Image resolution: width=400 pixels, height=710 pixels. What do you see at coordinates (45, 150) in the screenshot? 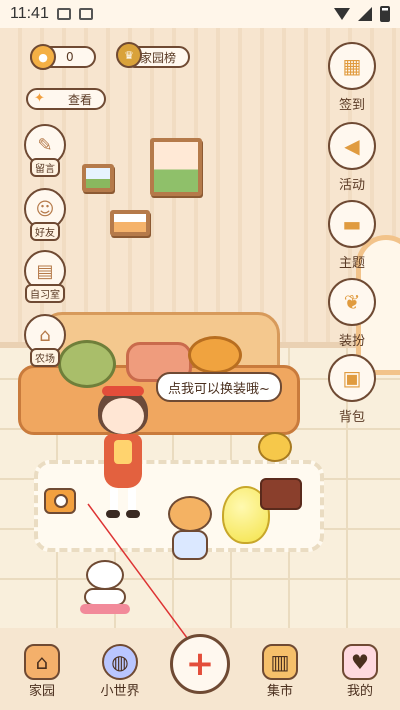
I see `left-menu-message: ✎ 留言` at bounding box center [45, 150].